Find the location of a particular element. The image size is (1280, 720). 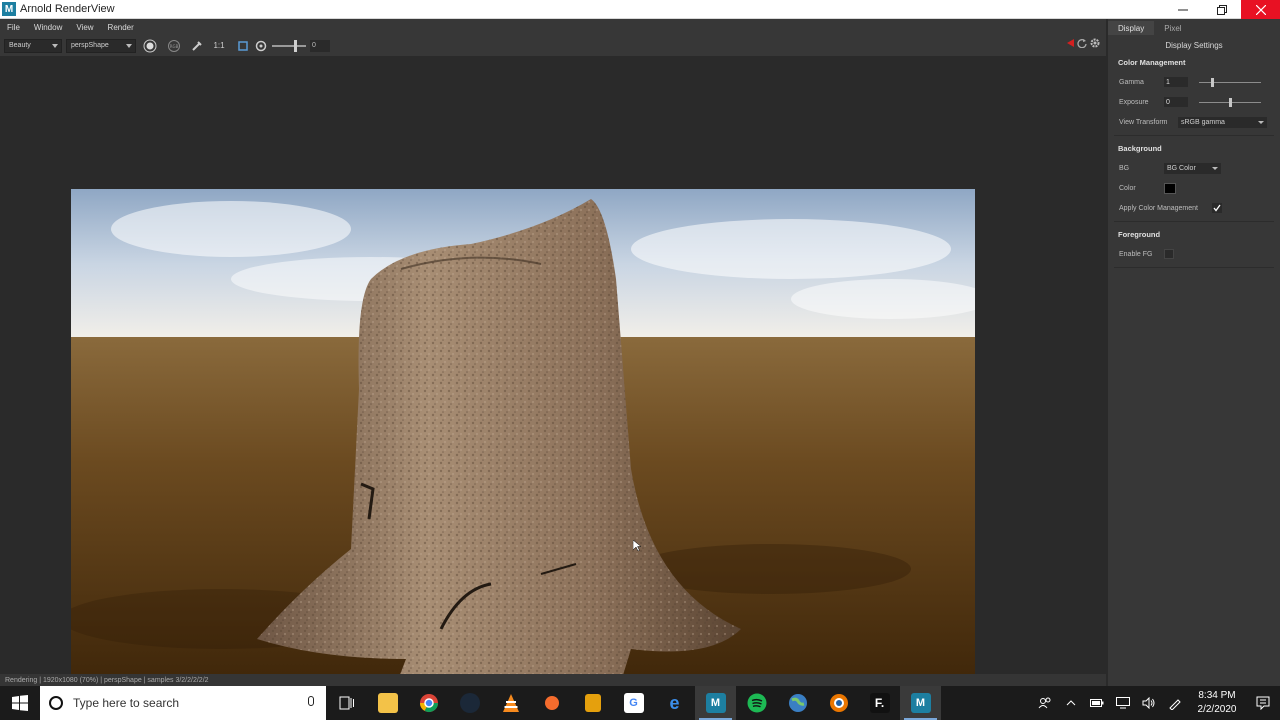

taskbar-maya: M is located at coordinates (715, 703).